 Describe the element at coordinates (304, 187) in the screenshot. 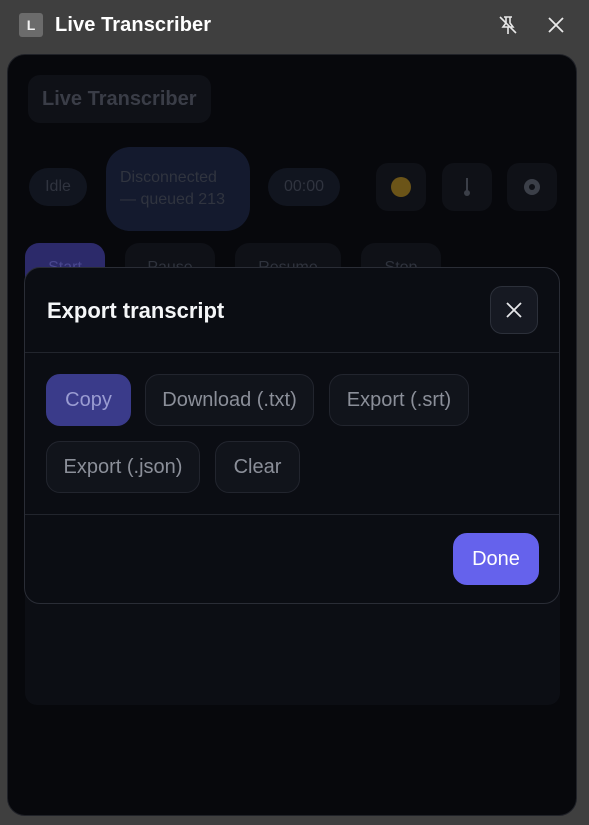

I see `timer-badge: 00:00` at that location.